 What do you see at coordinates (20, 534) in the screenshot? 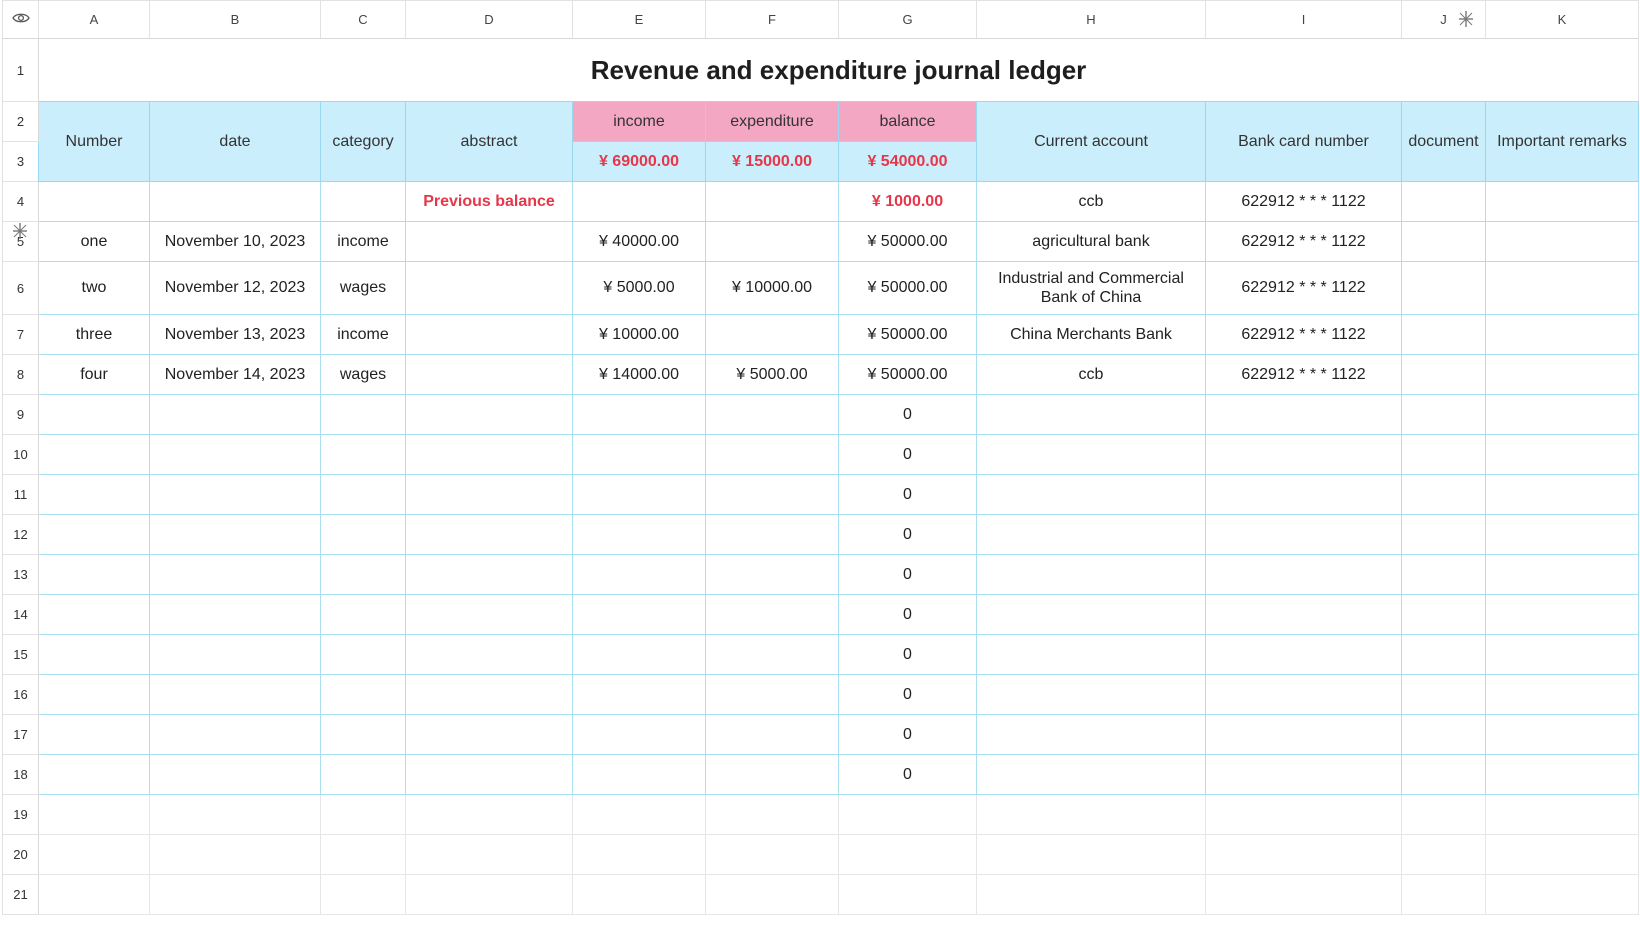
I see `row-number: 12` at bounding box center [20, 534].